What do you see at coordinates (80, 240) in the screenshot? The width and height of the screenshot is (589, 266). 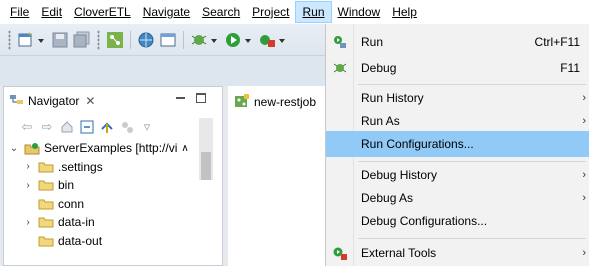 I see `tree-item-label: data-out` at bounding box center [80, 240].